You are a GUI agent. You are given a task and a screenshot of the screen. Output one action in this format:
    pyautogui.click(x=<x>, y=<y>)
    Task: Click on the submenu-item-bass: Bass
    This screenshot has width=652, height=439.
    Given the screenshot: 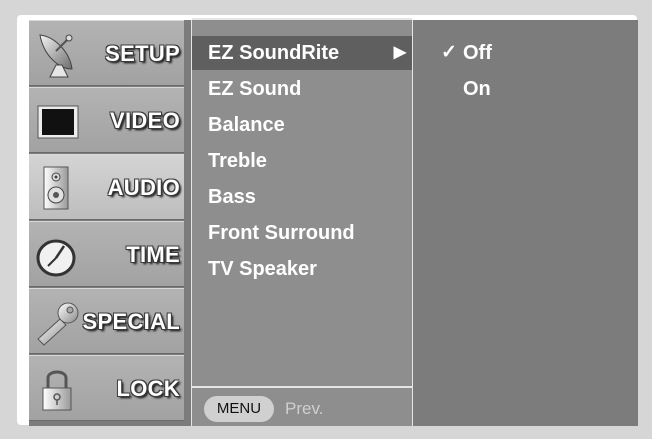 What is the action you would take?
    pyautogui.click(x=302, y=197)
    